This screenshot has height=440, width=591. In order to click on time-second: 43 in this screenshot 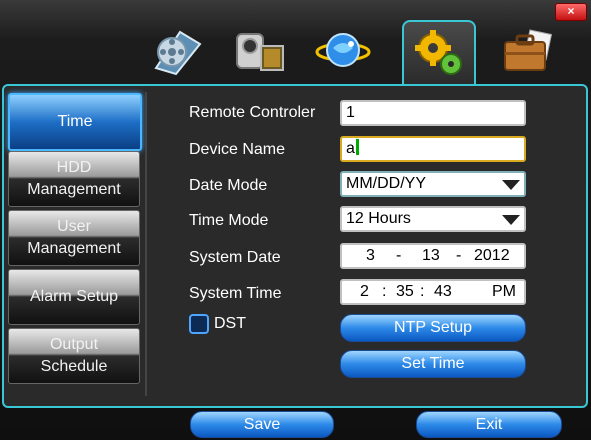, I will do `click(443, 292)`.